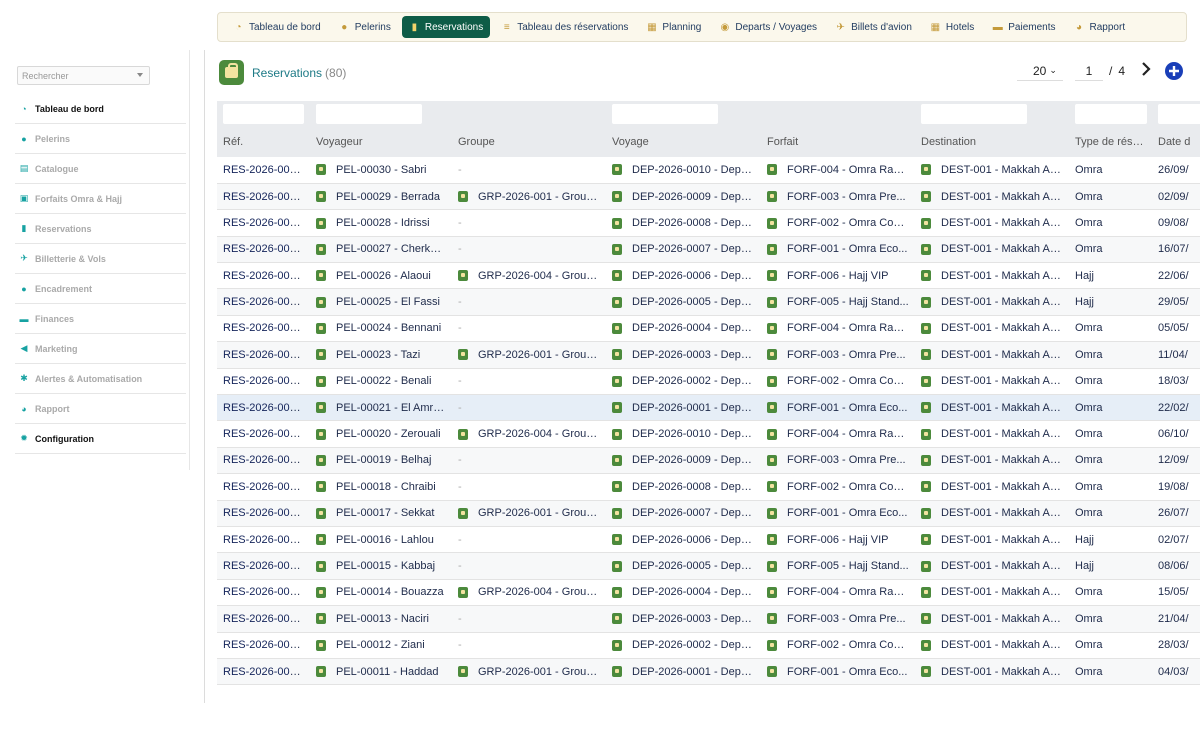 This screenshot has height=743, width=1200. Describe the element at coordinates (381, 142) in the screenshot. I see `column-header: Voyageur` at that location.